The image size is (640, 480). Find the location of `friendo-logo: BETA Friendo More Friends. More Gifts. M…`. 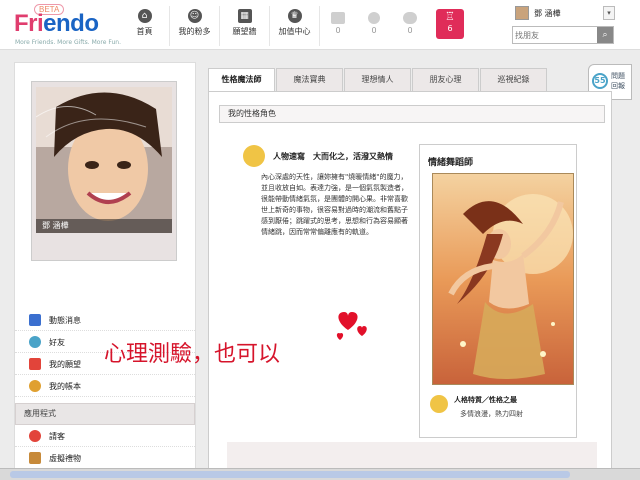

friendo-logo: BETA Friendo More Friends. More Gifts. M… is located at coordinates (67, 26).